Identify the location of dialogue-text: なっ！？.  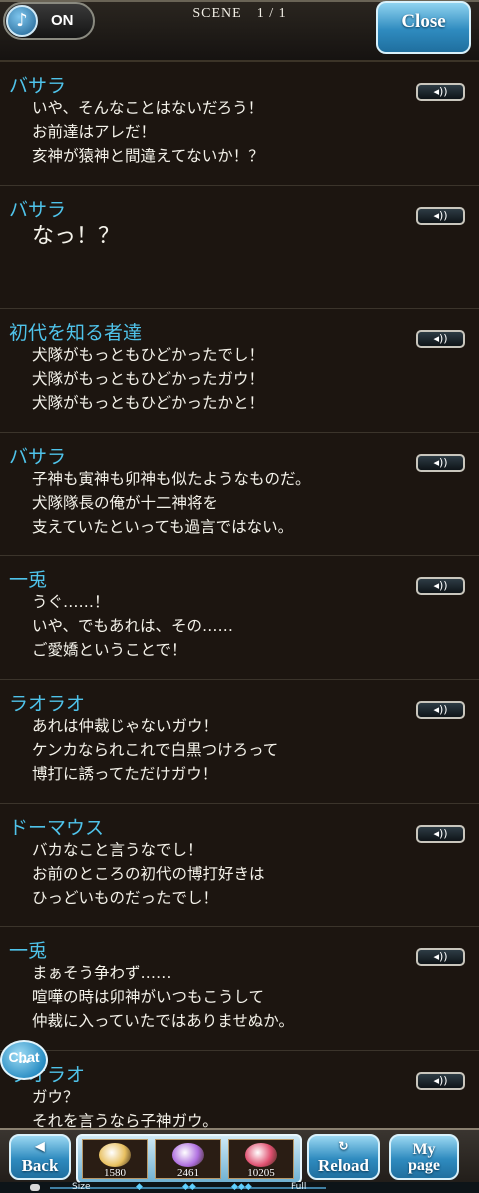
(76, 236).